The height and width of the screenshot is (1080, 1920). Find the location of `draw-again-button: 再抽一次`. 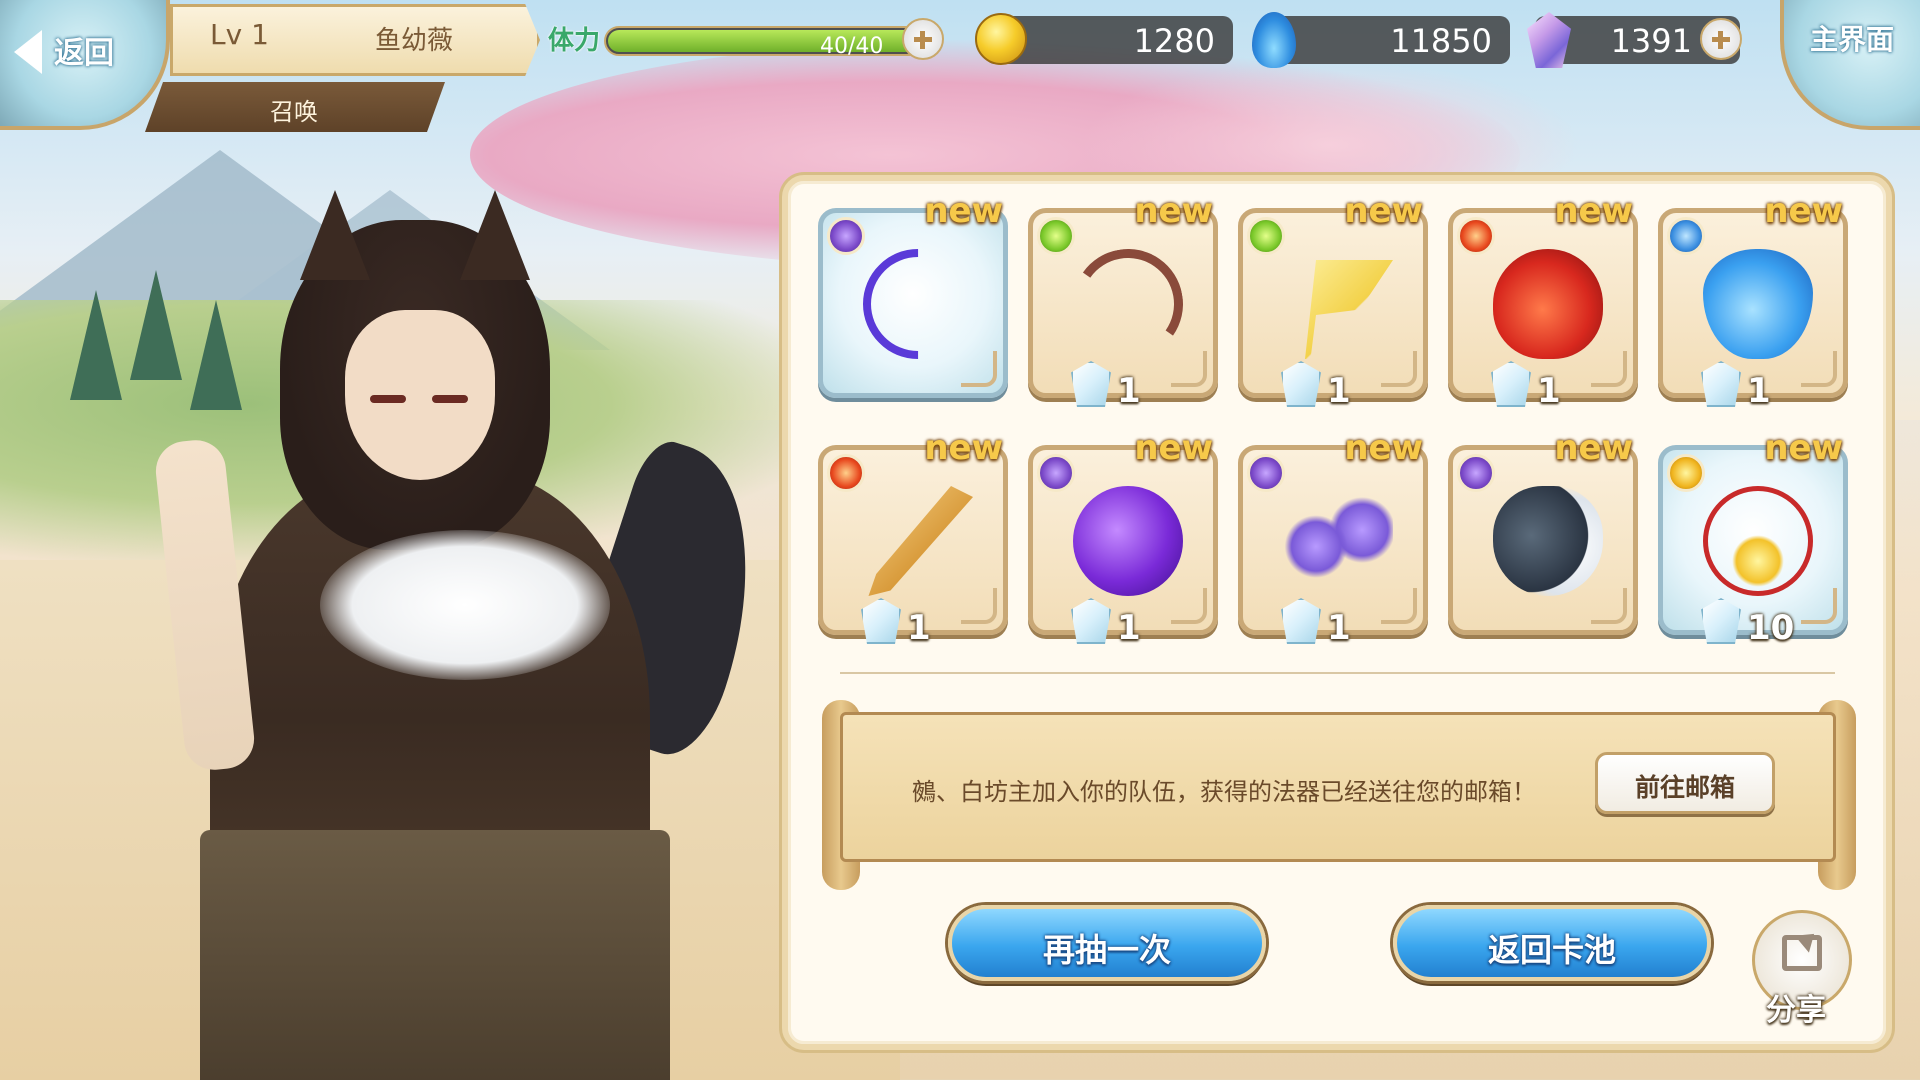

draw-again-button: 再抽一次 is located at coordinates (1107, 943).